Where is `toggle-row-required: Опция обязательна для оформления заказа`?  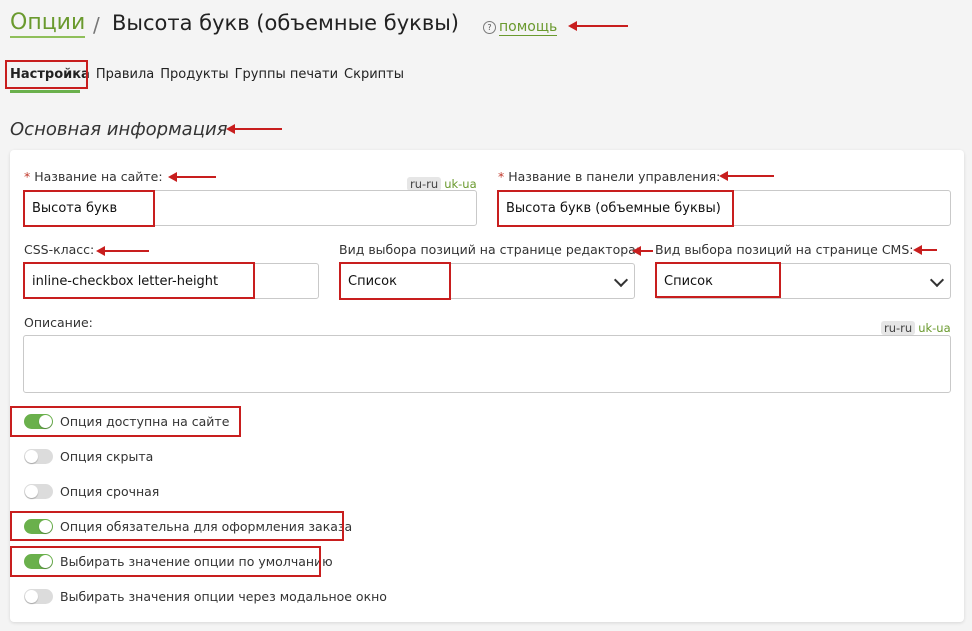 toggle-row-required: Опция обязательна для оформления заказа is located at coordinates (188, 526).